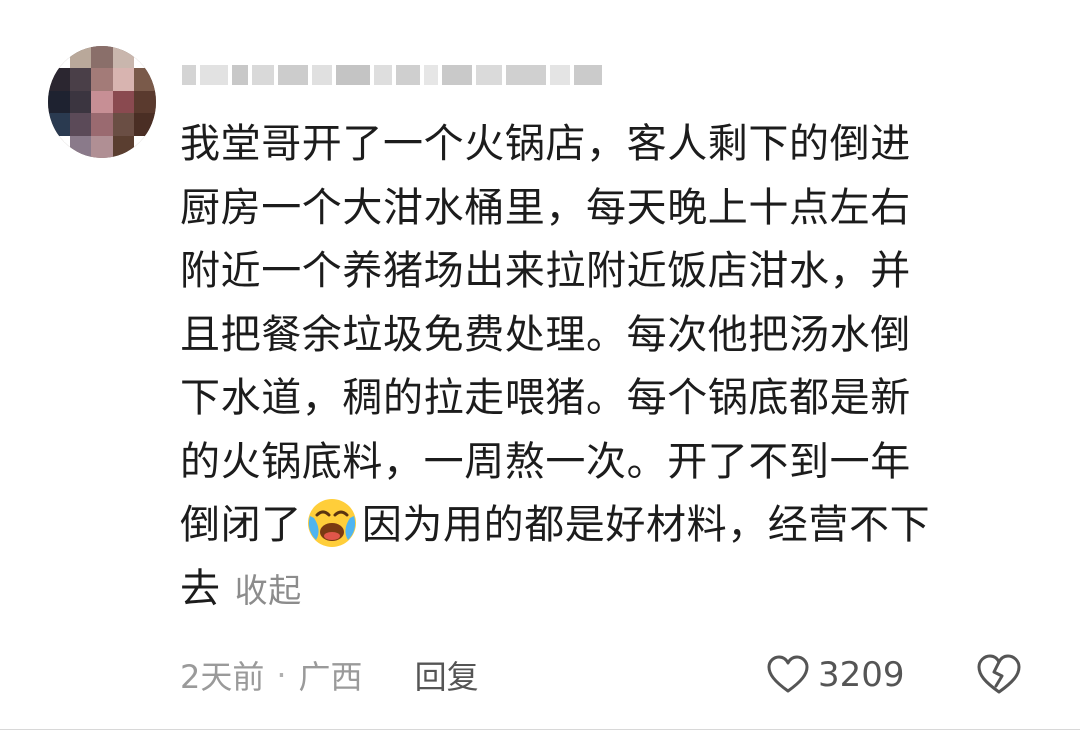 The image size is (1080, 733). Describe the element at coordinates (392, 75) in the screenshot. I see `username-redacted` at that location.